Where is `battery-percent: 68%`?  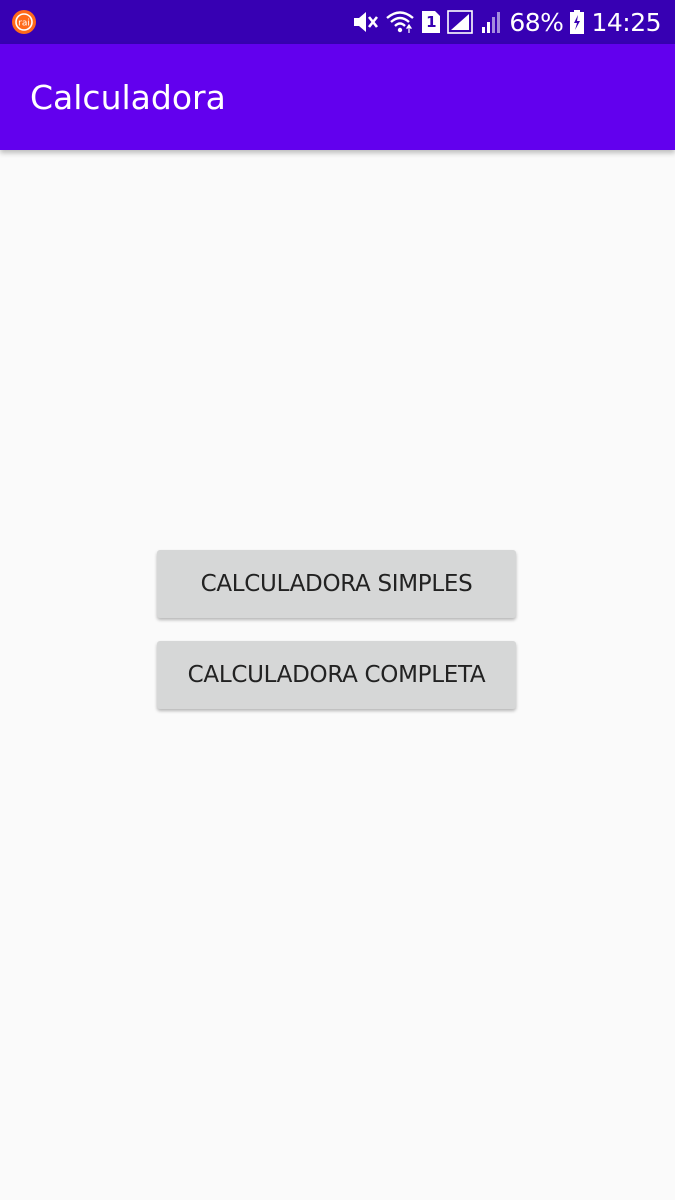
battery-percent: 68% is located at coordinates (536, 22).